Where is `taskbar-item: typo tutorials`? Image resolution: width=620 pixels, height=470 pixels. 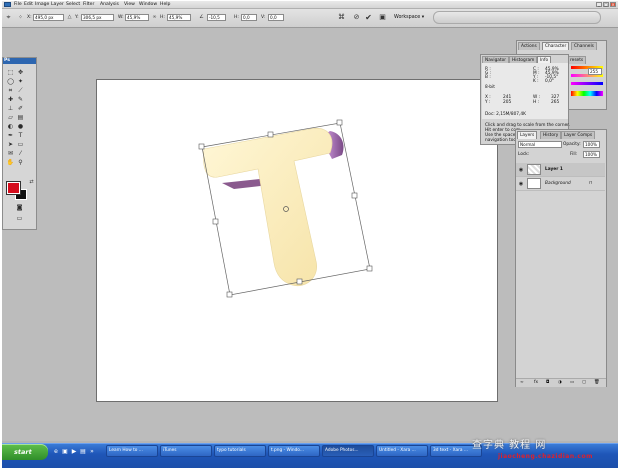
taskbar-item: typo tutorials is located at coordinates (240, 451).